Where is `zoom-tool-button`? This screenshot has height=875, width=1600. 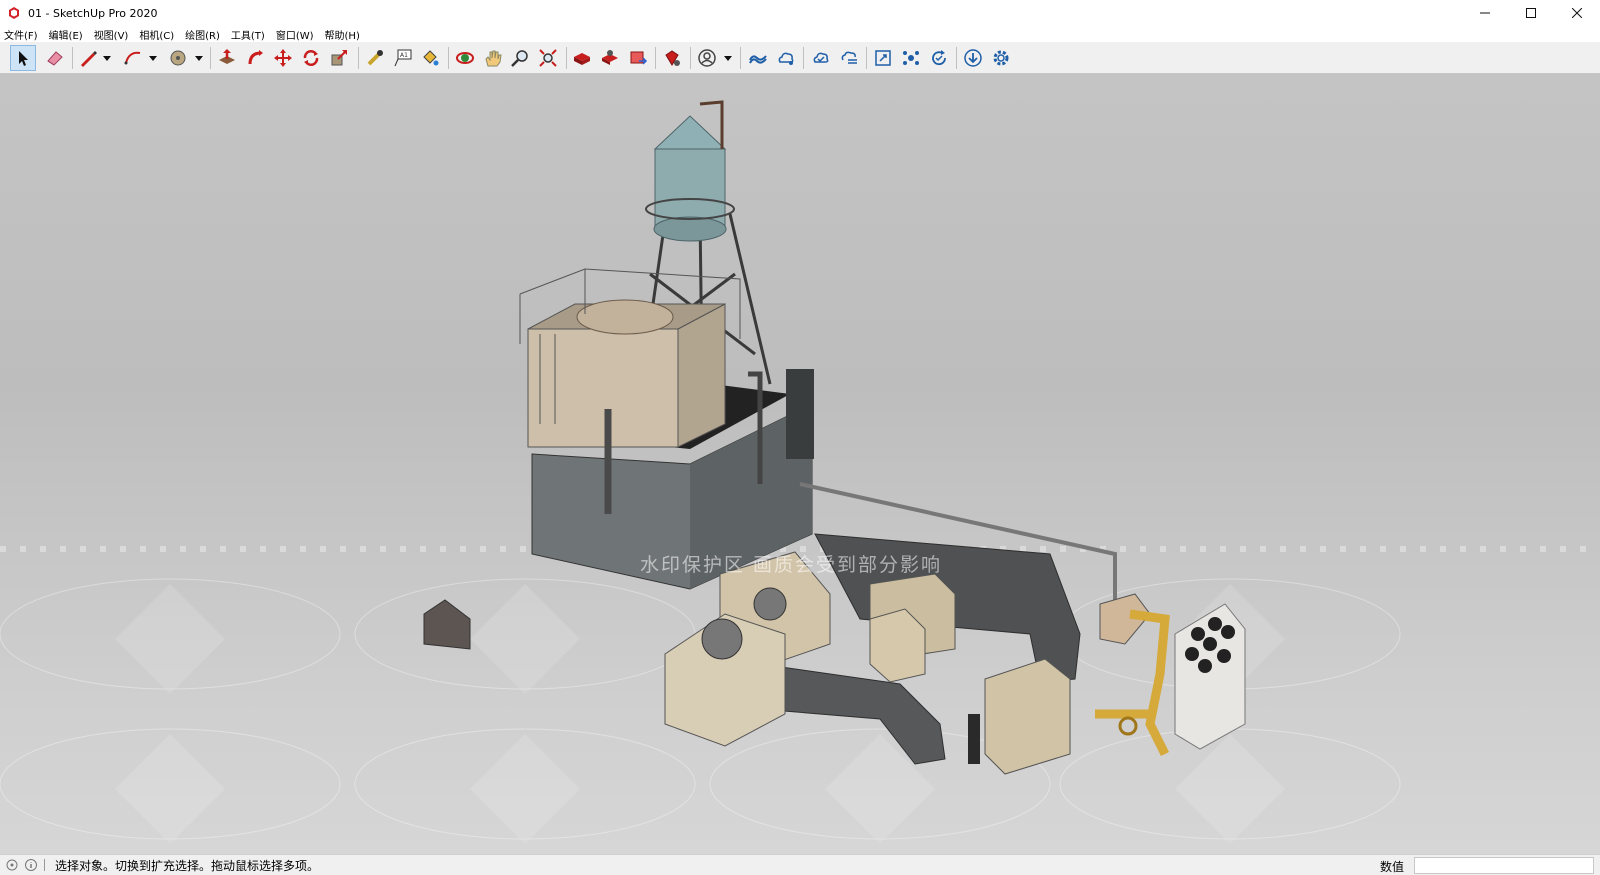 zoom-tool-button is located at coordinates (520, 58).